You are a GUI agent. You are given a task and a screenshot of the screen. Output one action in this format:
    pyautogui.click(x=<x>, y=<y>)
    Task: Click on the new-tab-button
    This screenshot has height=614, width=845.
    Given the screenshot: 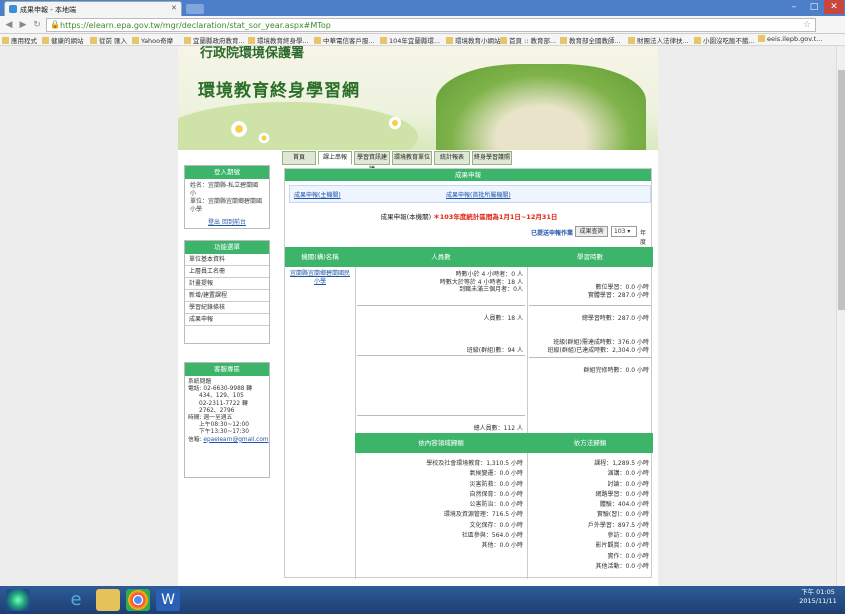 What is the action you would take?
    pyautogui.click(x=195, y=9)
    